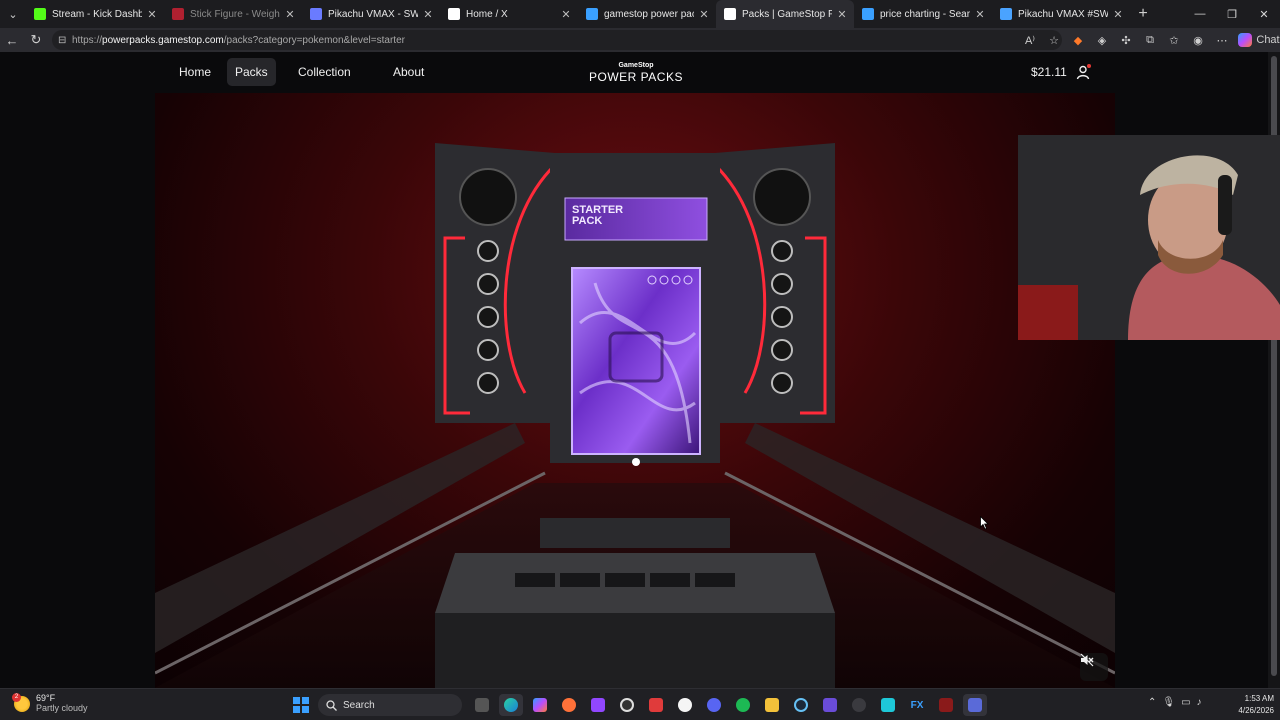 The height and width of the screenshot is (720, 1280). I want to click on tab-title: Packs | GameStop Power Pac, so click(787, 14).